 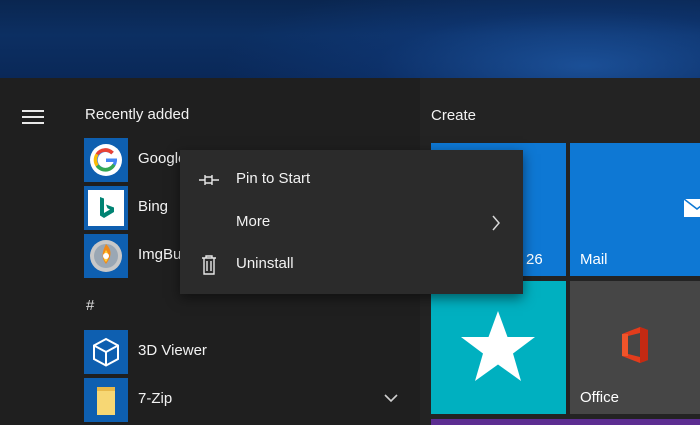 What do you see at coordinates (691, 207) in the screenshot?
I see `mail-envelope-icon` at bounding box center [691, 207].